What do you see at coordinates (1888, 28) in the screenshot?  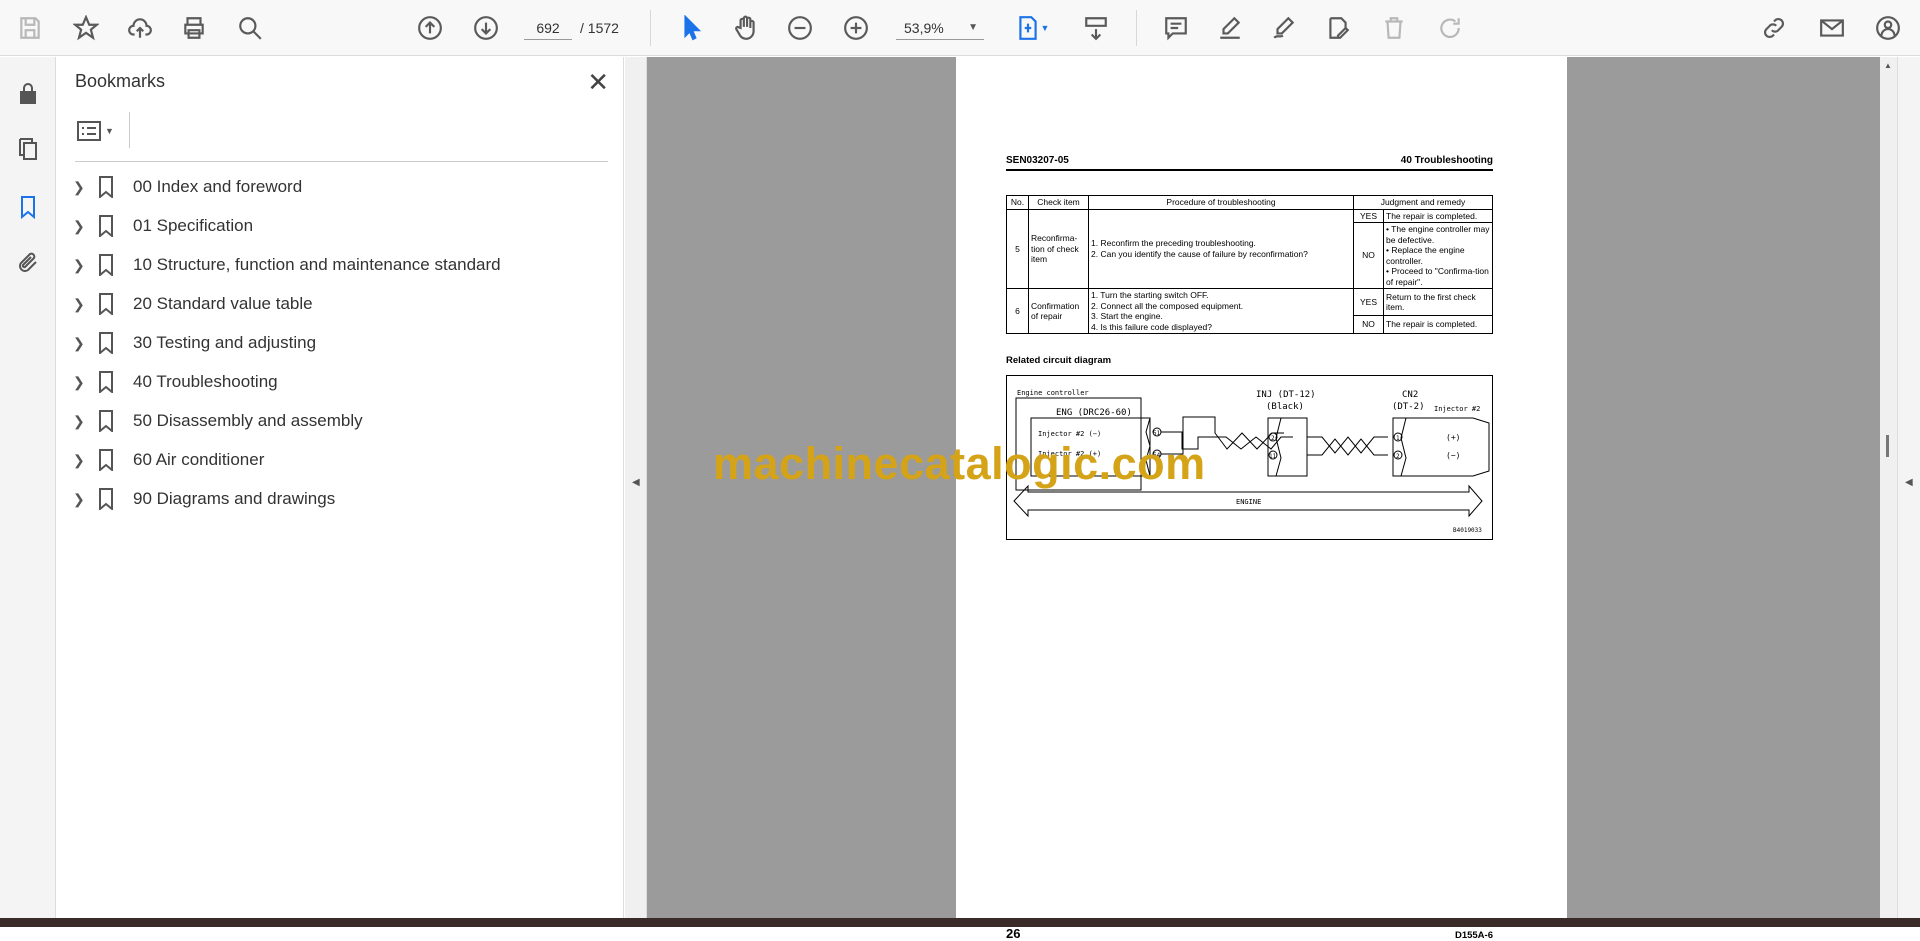 I see `account-icon` at bounding box center [1888, 28].